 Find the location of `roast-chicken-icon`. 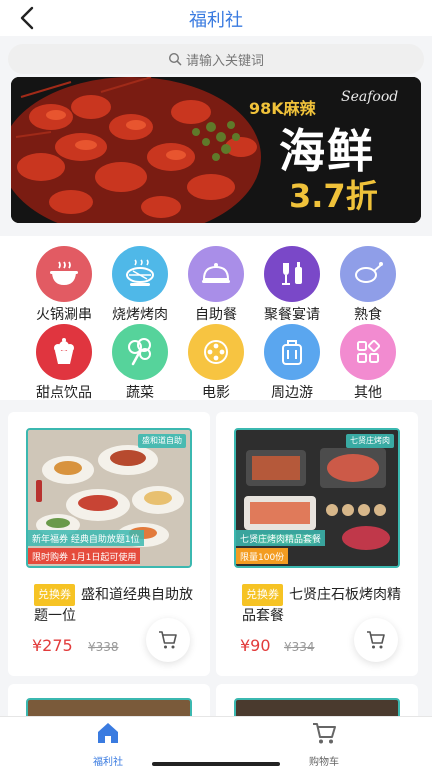

roast-chicken-icon is located at coordinates (369, 272).